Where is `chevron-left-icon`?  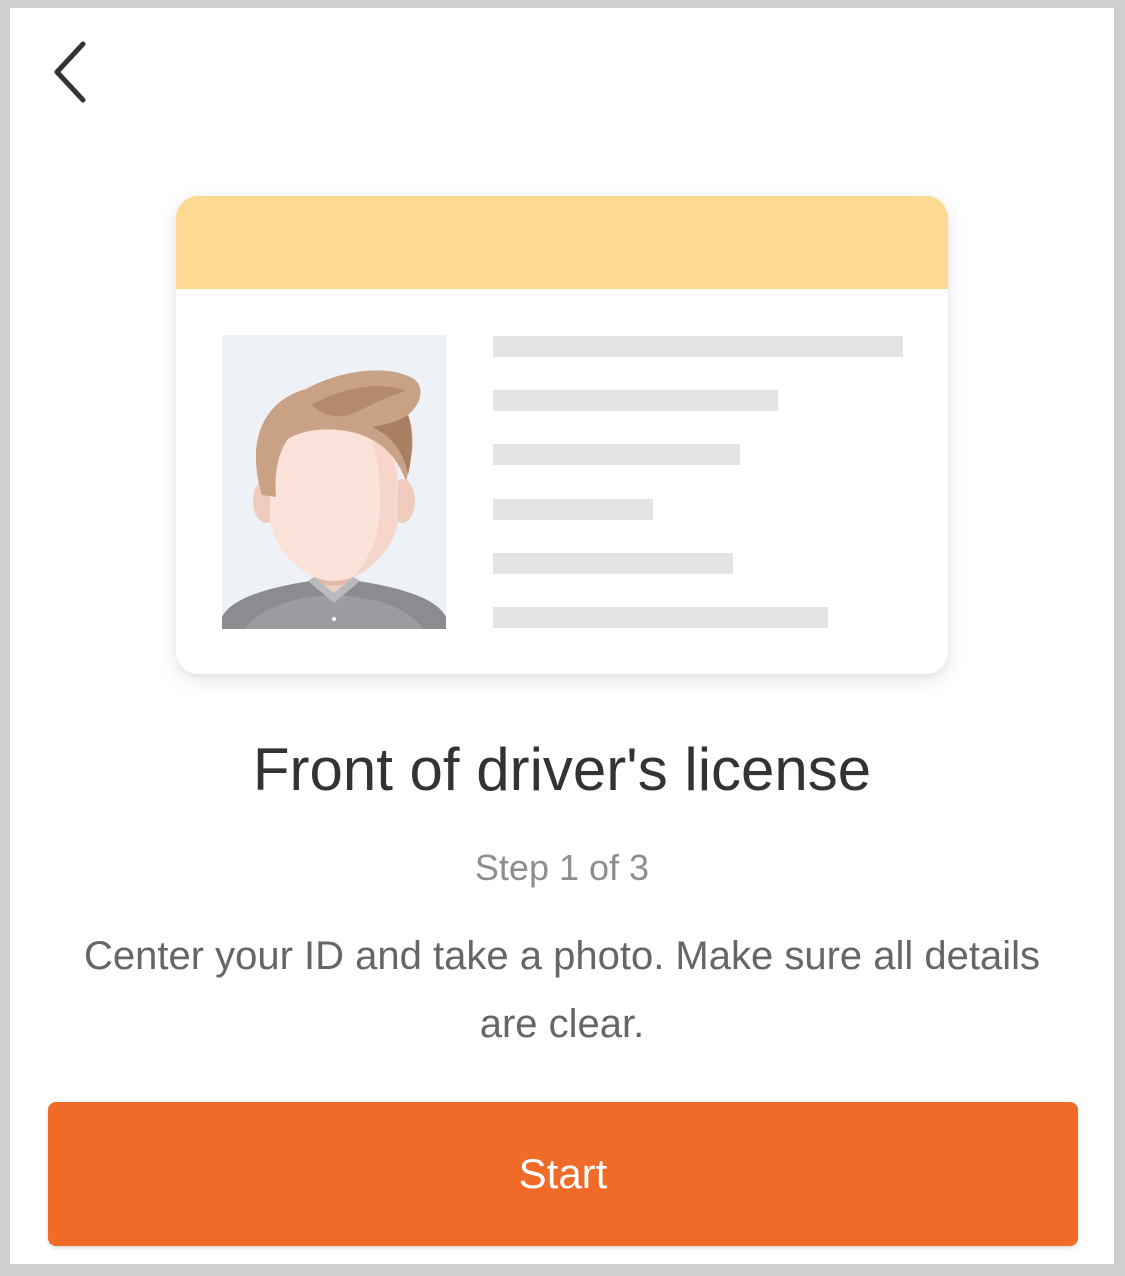
chevron-left-icon is located at coordinates (70, 74).